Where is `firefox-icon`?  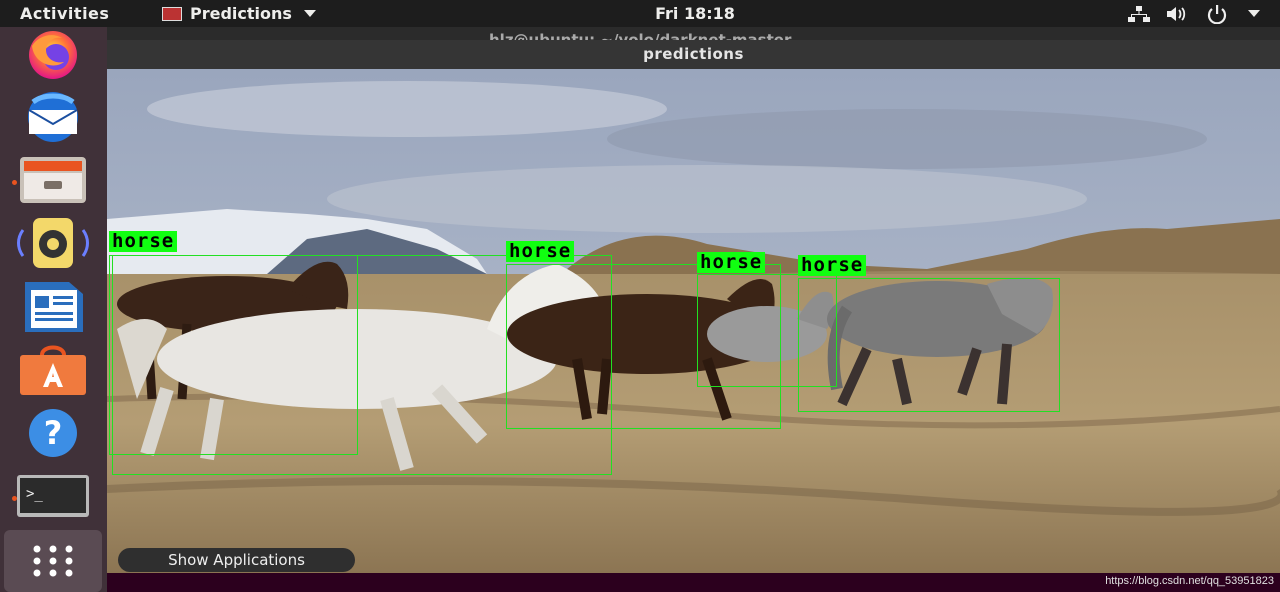
firefox-icon is located at coordinates (53, 55).